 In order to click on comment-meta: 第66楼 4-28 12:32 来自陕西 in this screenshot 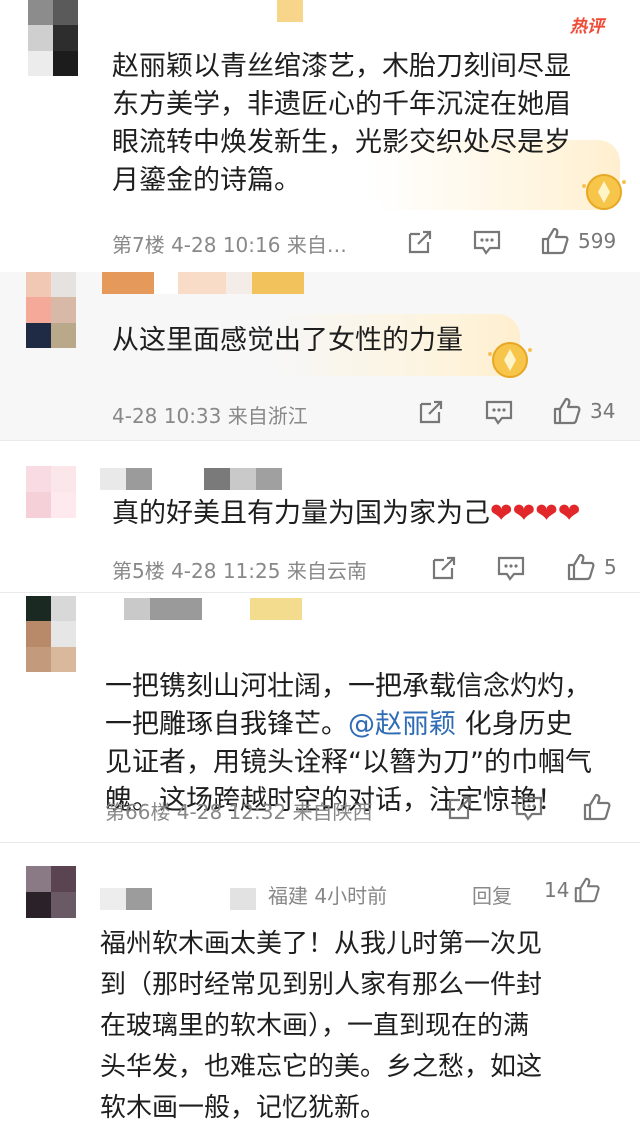, I will do `click(239, 812)`.